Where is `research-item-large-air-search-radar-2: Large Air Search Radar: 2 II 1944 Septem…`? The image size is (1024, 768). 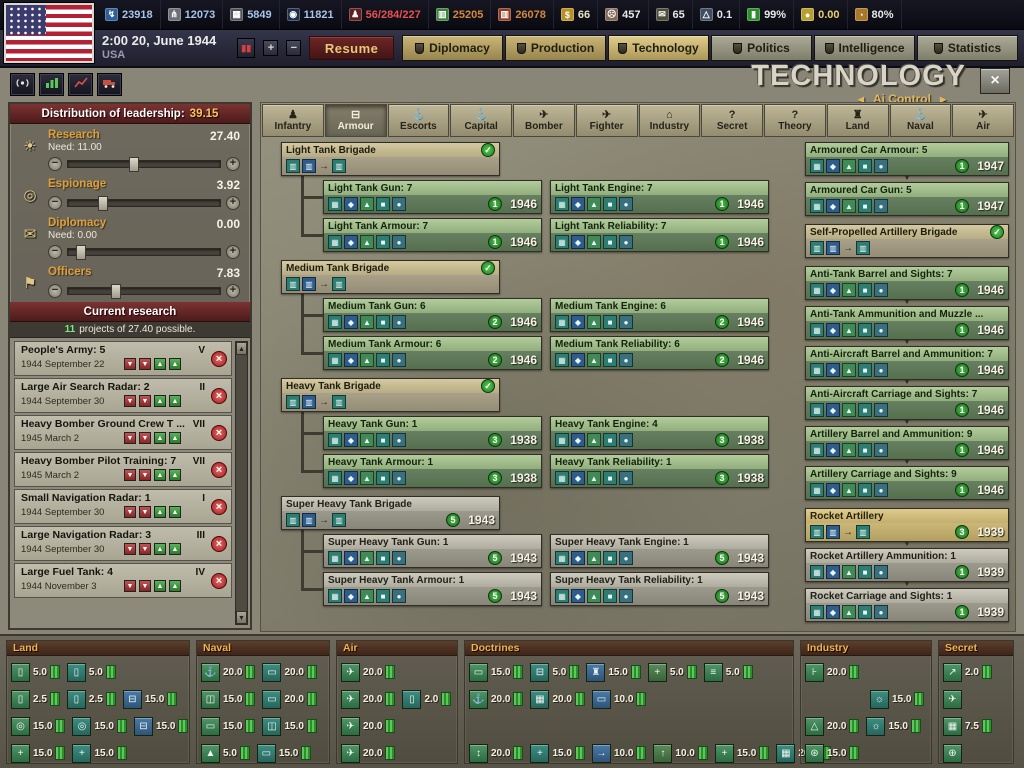 research-item-large-air-search-radar-2: Large Air Search Radar: 2 II 1944 Septem… is located at coordinates (123, 395).